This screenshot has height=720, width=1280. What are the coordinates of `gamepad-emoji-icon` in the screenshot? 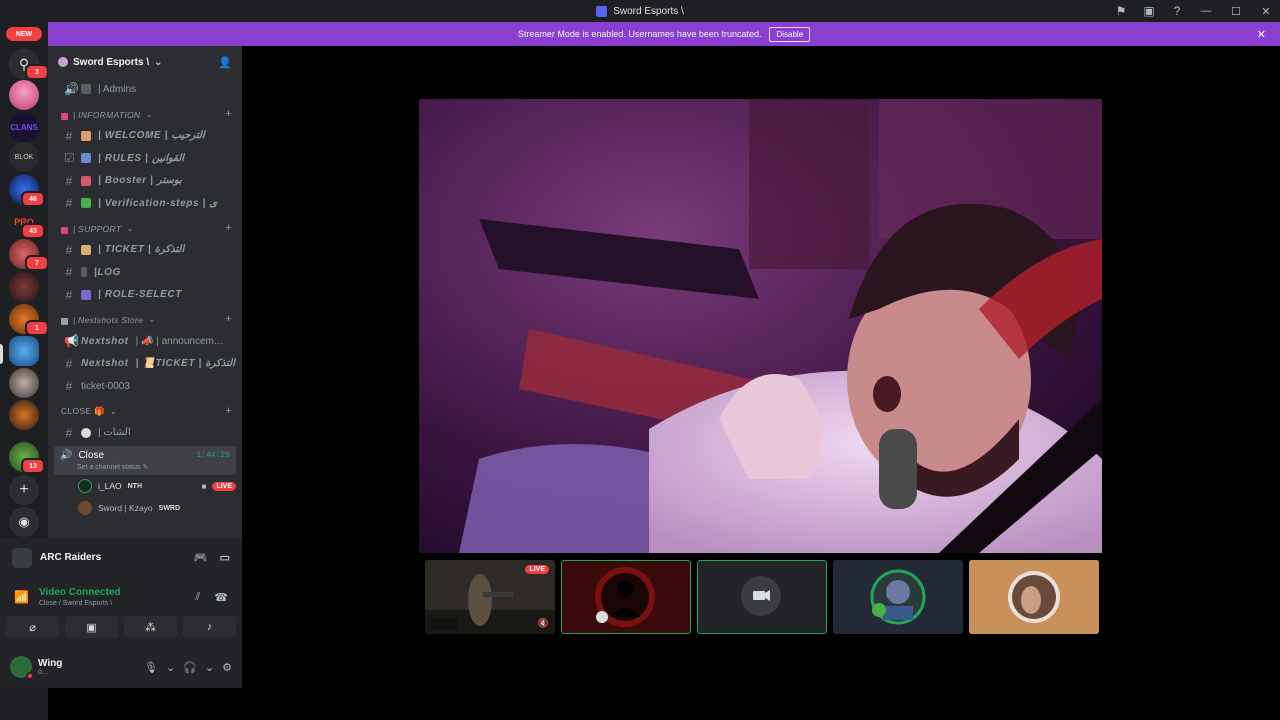 It's located at (86, 294).